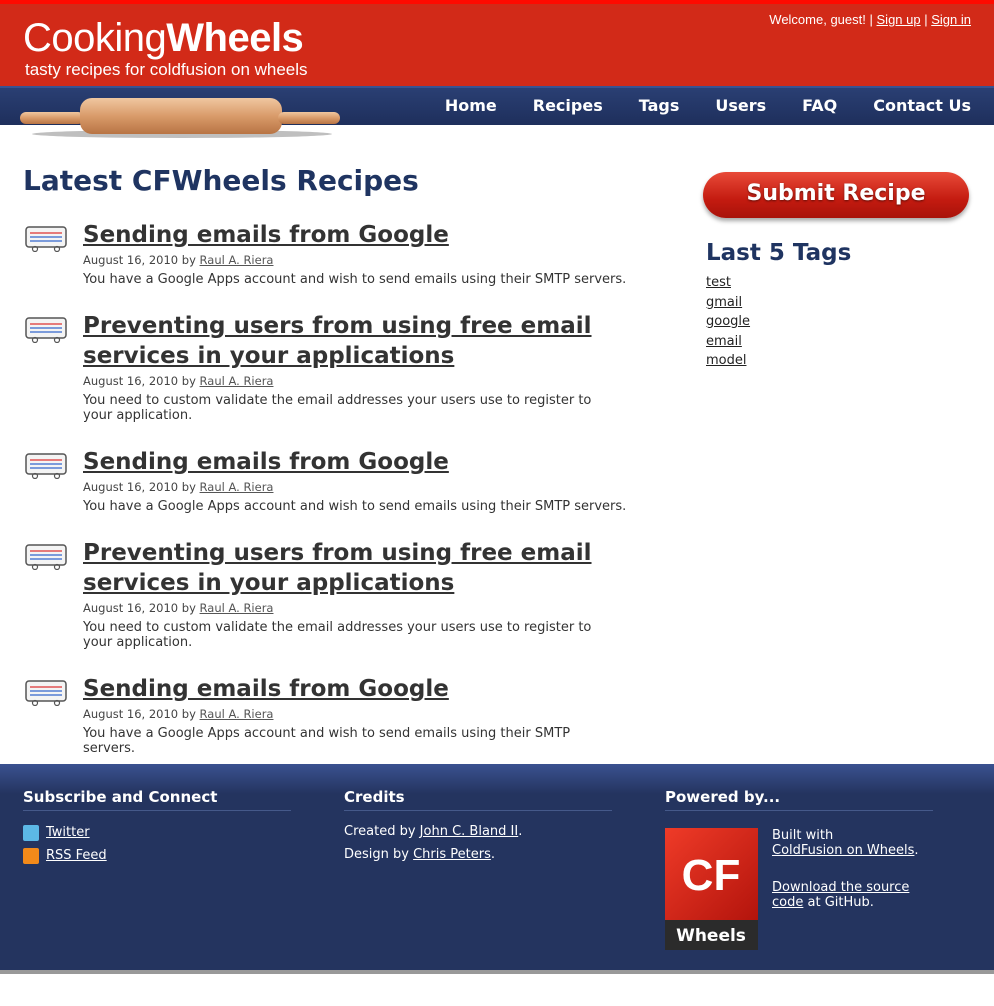  What do you see at coordinates (817, 19) in the screenshot?
I see `welcome-text: Welcome, guest!` at bounding box center [817, 19].